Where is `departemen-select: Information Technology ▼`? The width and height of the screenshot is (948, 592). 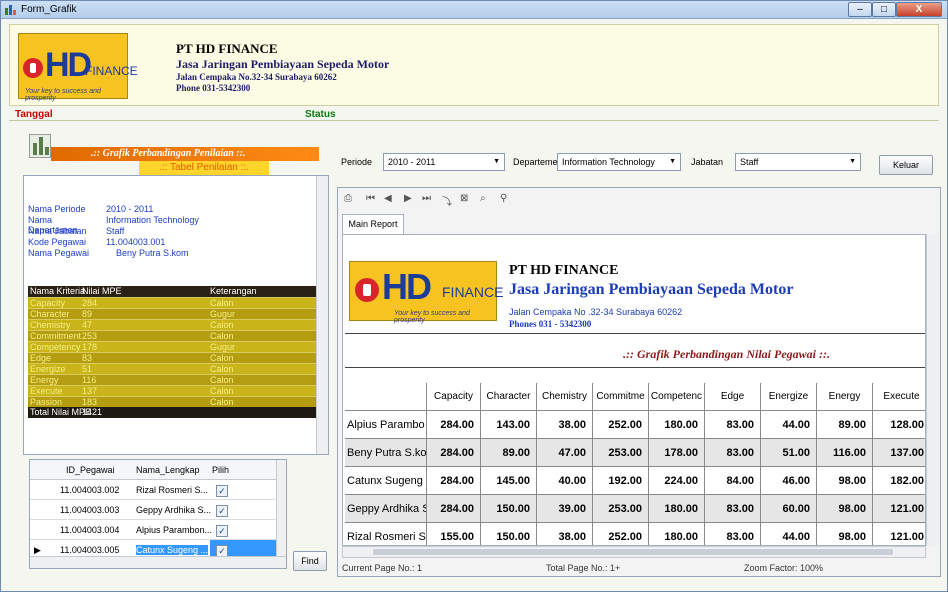 departemen-select: Information Technology ▼ is located at coordinates (619, 162).